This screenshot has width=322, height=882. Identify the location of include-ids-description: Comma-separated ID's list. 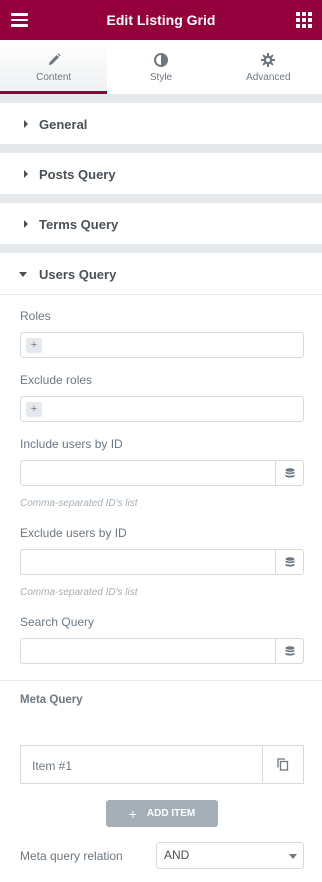
(79, 503).